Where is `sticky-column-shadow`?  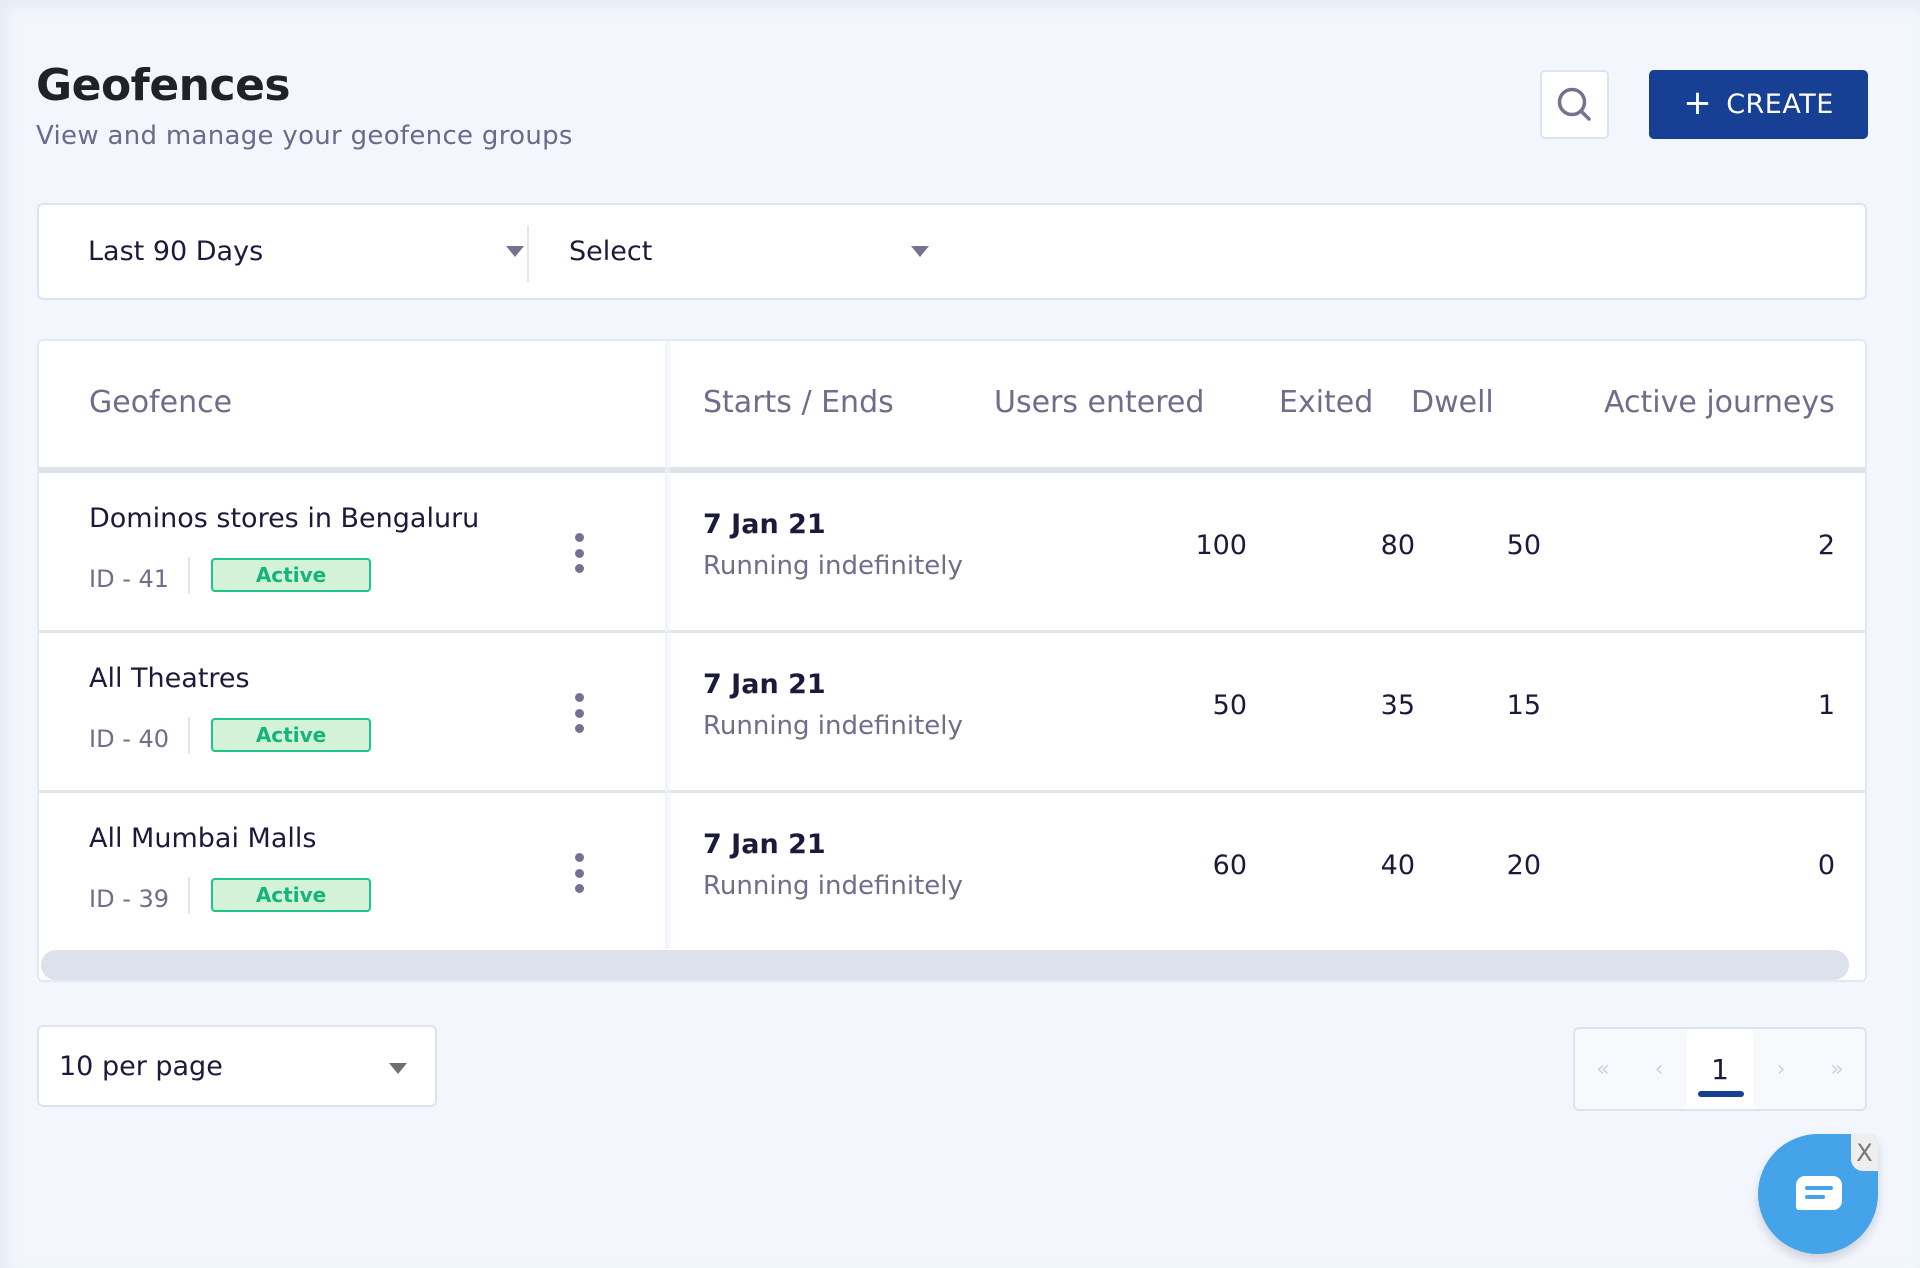
sticky-column-shadow is located at coordinates (669, 645).